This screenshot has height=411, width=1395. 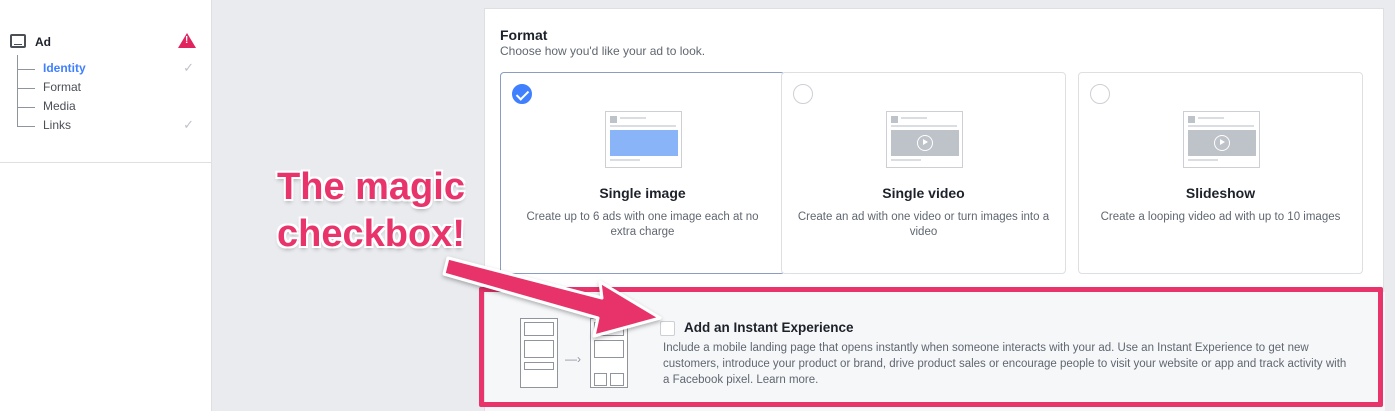 What do you see at coordinates (107, 68) in the screenshot?
I see `nav-item-identity: Identity ✓` at bounding box center [107, 68].